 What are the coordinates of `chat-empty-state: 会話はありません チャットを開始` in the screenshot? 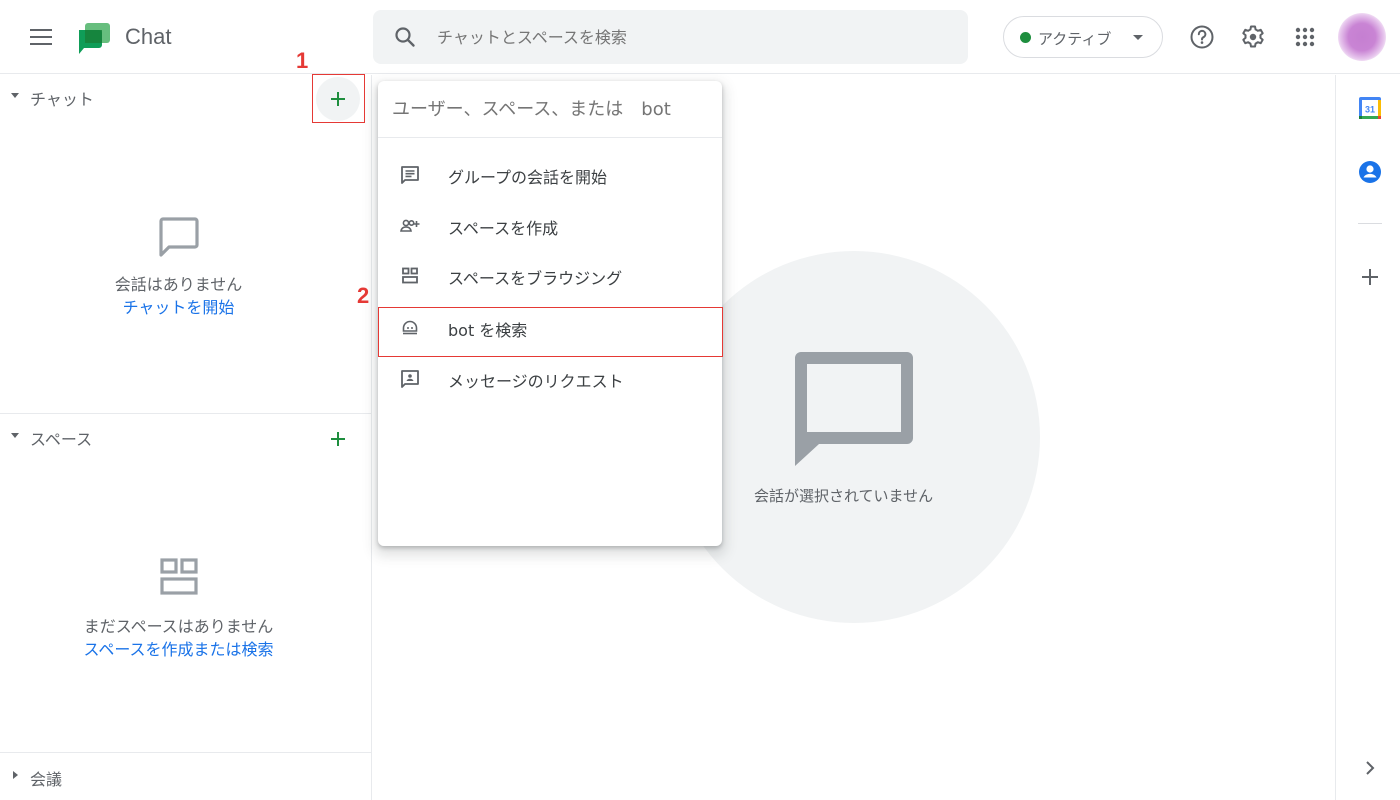 It's located at (178, 267).